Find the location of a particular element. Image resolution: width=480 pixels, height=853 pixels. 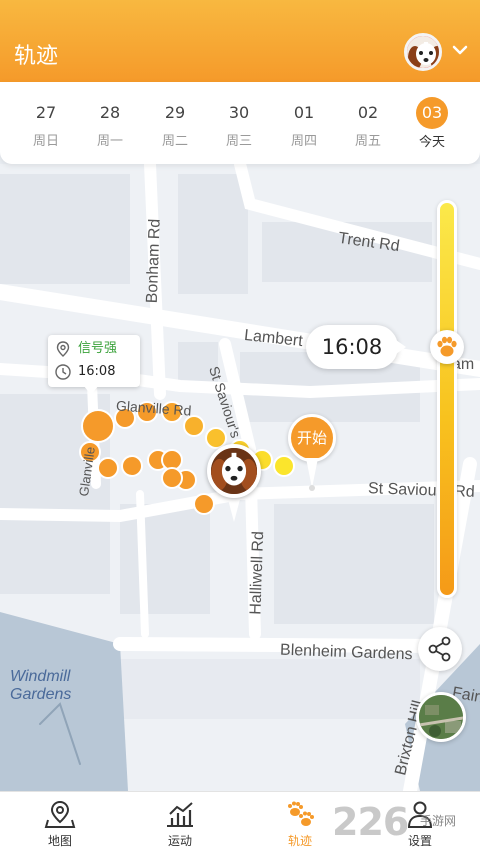

share-icon is located at coordinates (439, 649).